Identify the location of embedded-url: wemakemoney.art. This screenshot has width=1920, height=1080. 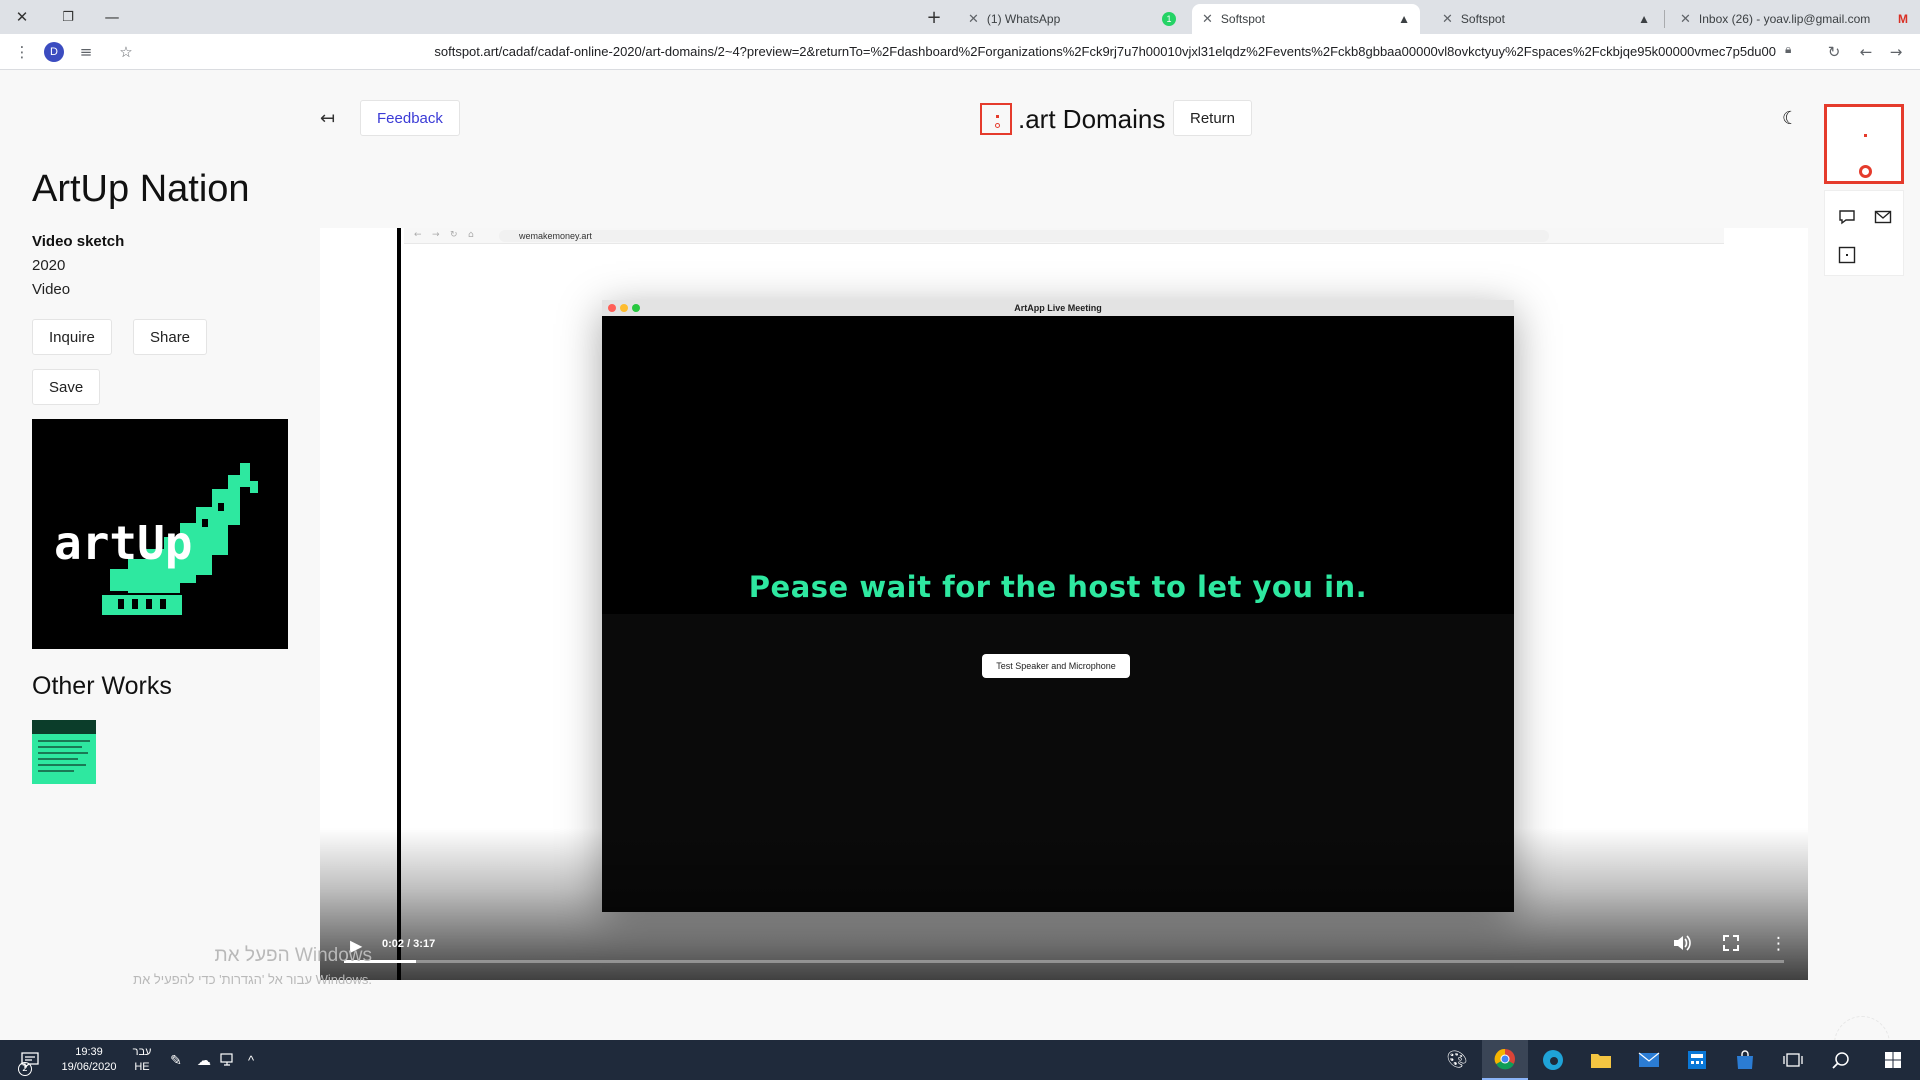
(1024, 236).